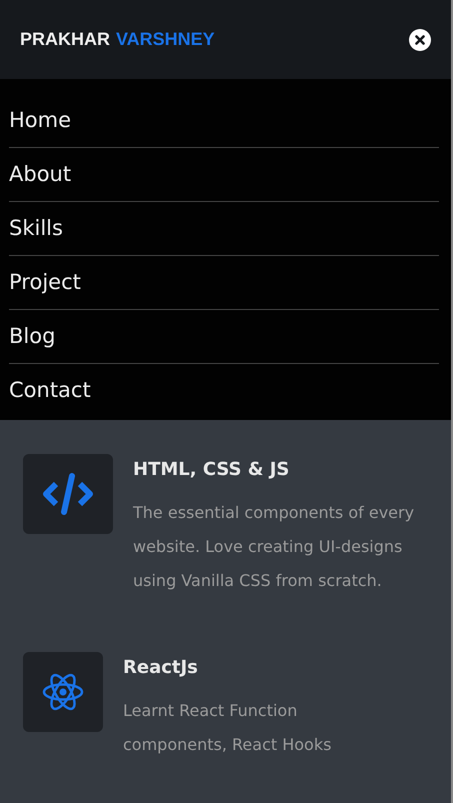 The image size is (453, 803). What do you see at coordinates (224, 175) in the screenshot?
I see `nav-link: About` at bounding box center [224, 175].